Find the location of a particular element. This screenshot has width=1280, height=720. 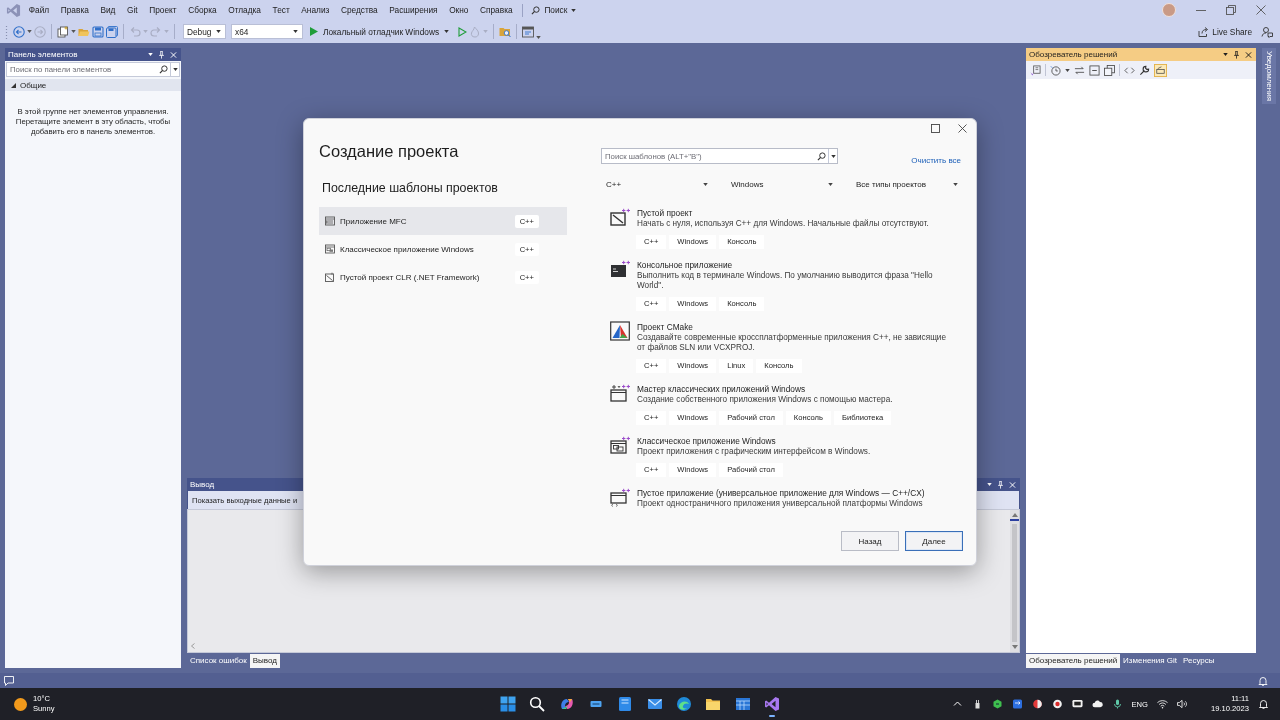

configuration-dropdown: Debug is located at coordinates (204, 31).